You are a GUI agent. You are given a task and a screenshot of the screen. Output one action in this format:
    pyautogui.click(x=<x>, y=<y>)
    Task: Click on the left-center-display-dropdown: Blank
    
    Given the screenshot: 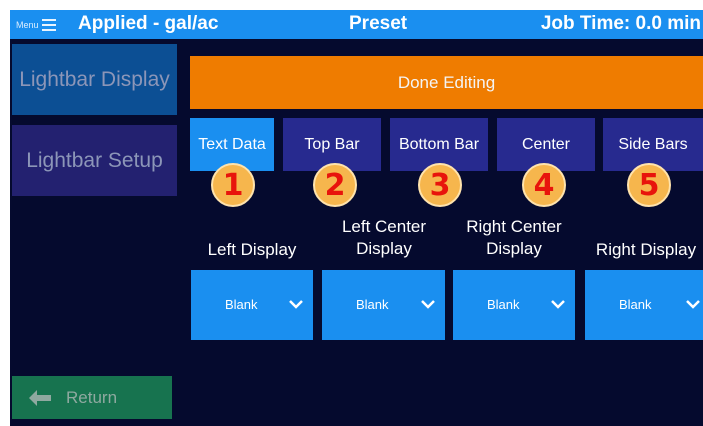 What is the action you would take?
    pyautogui.click(x=383, y=305)
    